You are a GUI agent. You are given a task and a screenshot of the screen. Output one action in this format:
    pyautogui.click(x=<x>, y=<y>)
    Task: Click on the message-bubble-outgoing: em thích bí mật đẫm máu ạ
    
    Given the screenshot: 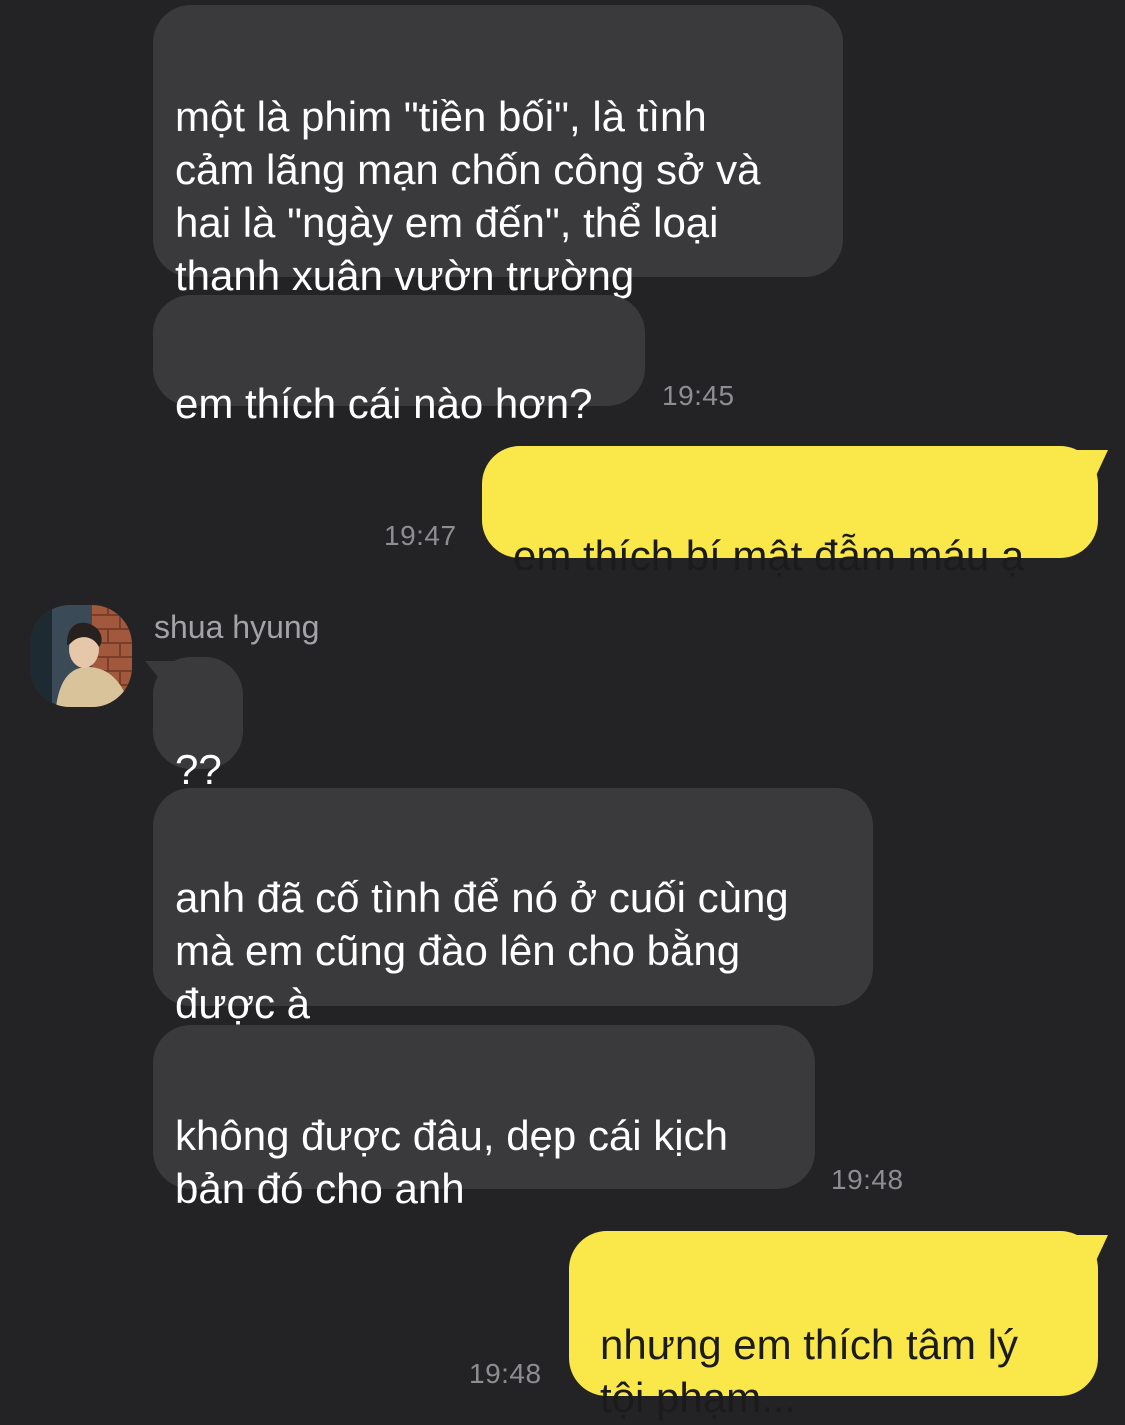 What is the action you would take?
    pyautogui.click(x=790, y=512)
    